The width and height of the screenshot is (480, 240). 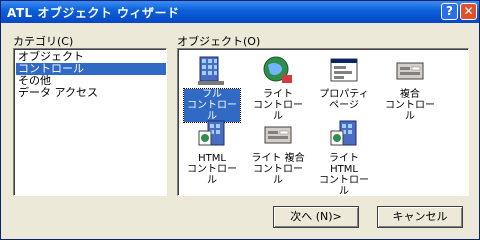 What do you see at coordinates (344, 100) in the screenshot?
I see `object-label: プロパティ ページ` at bounding box center [344, 100].